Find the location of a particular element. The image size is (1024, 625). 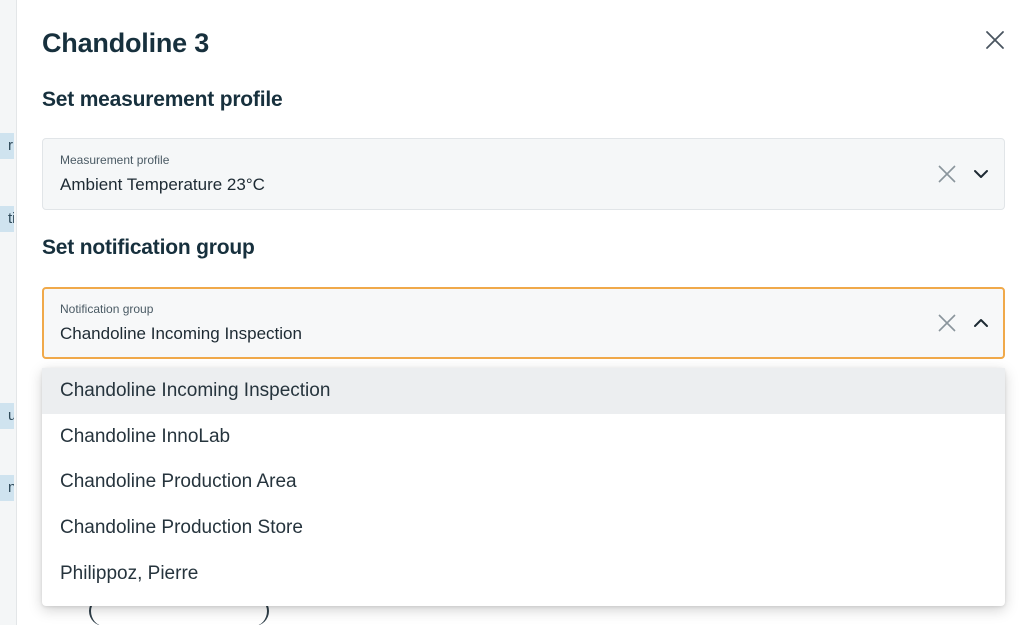

background-page: r ti u n is located at coordinates (8, 312).